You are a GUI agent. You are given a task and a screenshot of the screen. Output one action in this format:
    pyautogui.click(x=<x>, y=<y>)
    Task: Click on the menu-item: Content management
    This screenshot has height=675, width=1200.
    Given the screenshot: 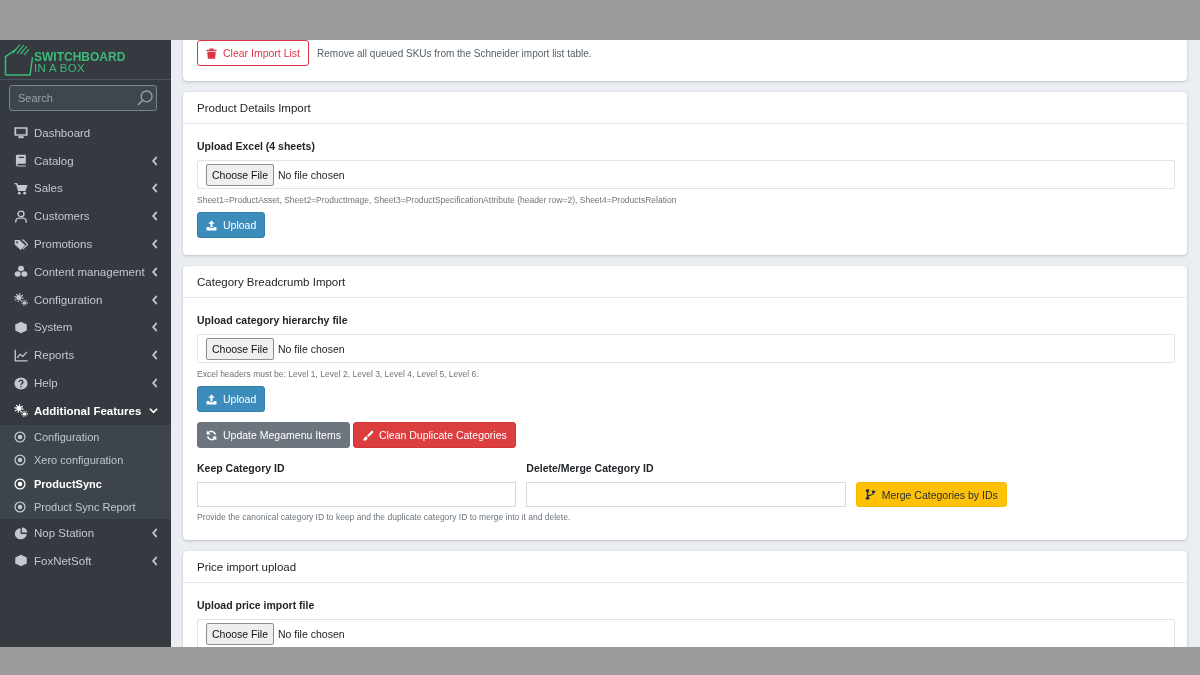 What is the action you would take?
    pyautogui.click(x=85, y=272)
    